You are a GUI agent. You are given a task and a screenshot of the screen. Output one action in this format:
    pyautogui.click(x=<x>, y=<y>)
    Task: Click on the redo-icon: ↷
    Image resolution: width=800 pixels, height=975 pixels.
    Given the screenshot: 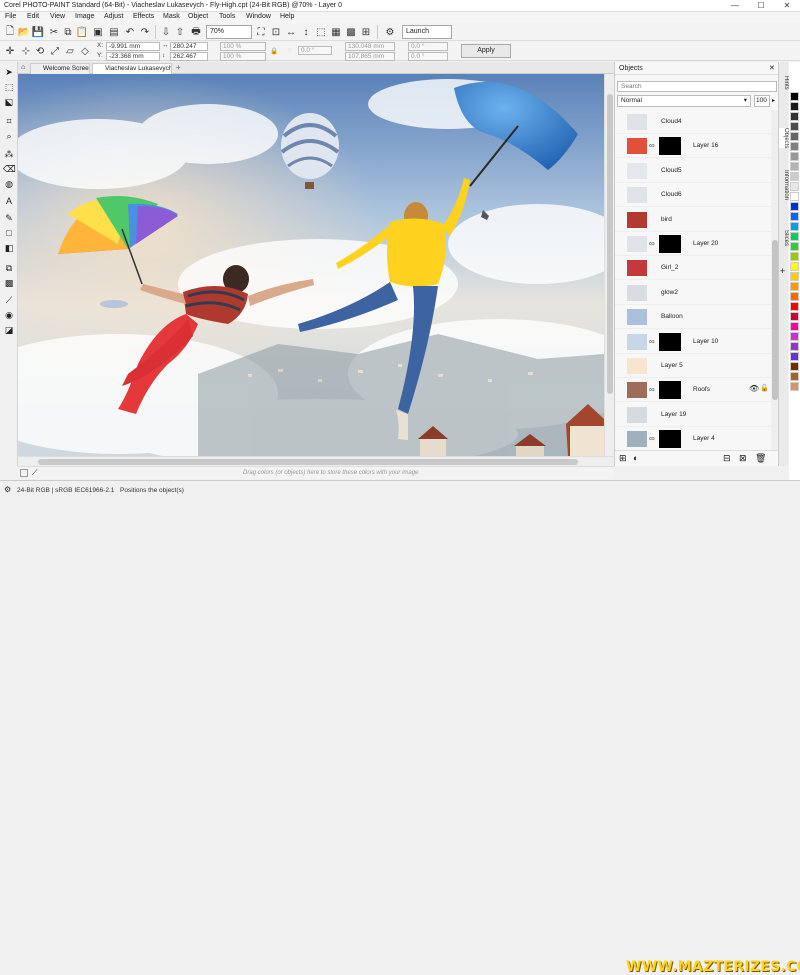 What is the action you would take?
    pyautogui.click(x=145, y=32)
    